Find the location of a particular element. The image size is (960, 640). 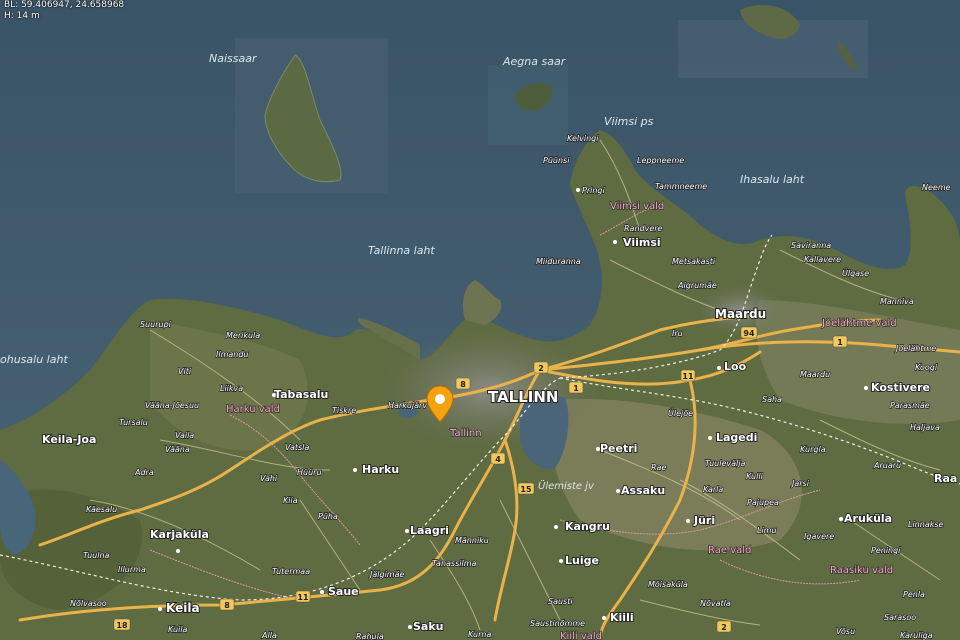

label-neeme: Neeme is located at coordinates (936, 187).